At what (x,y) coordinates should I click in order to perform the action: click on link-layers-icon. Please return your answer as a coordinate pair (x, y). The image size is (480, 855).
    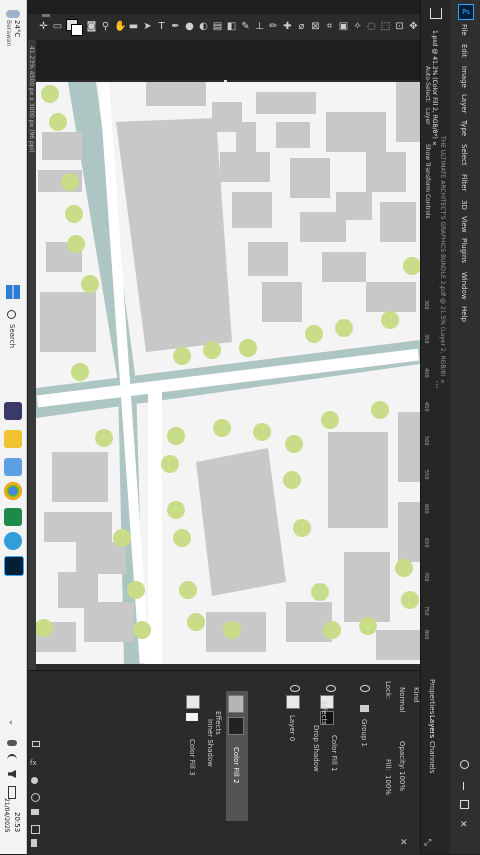
    Looking at the image, I should click on (36, 744).